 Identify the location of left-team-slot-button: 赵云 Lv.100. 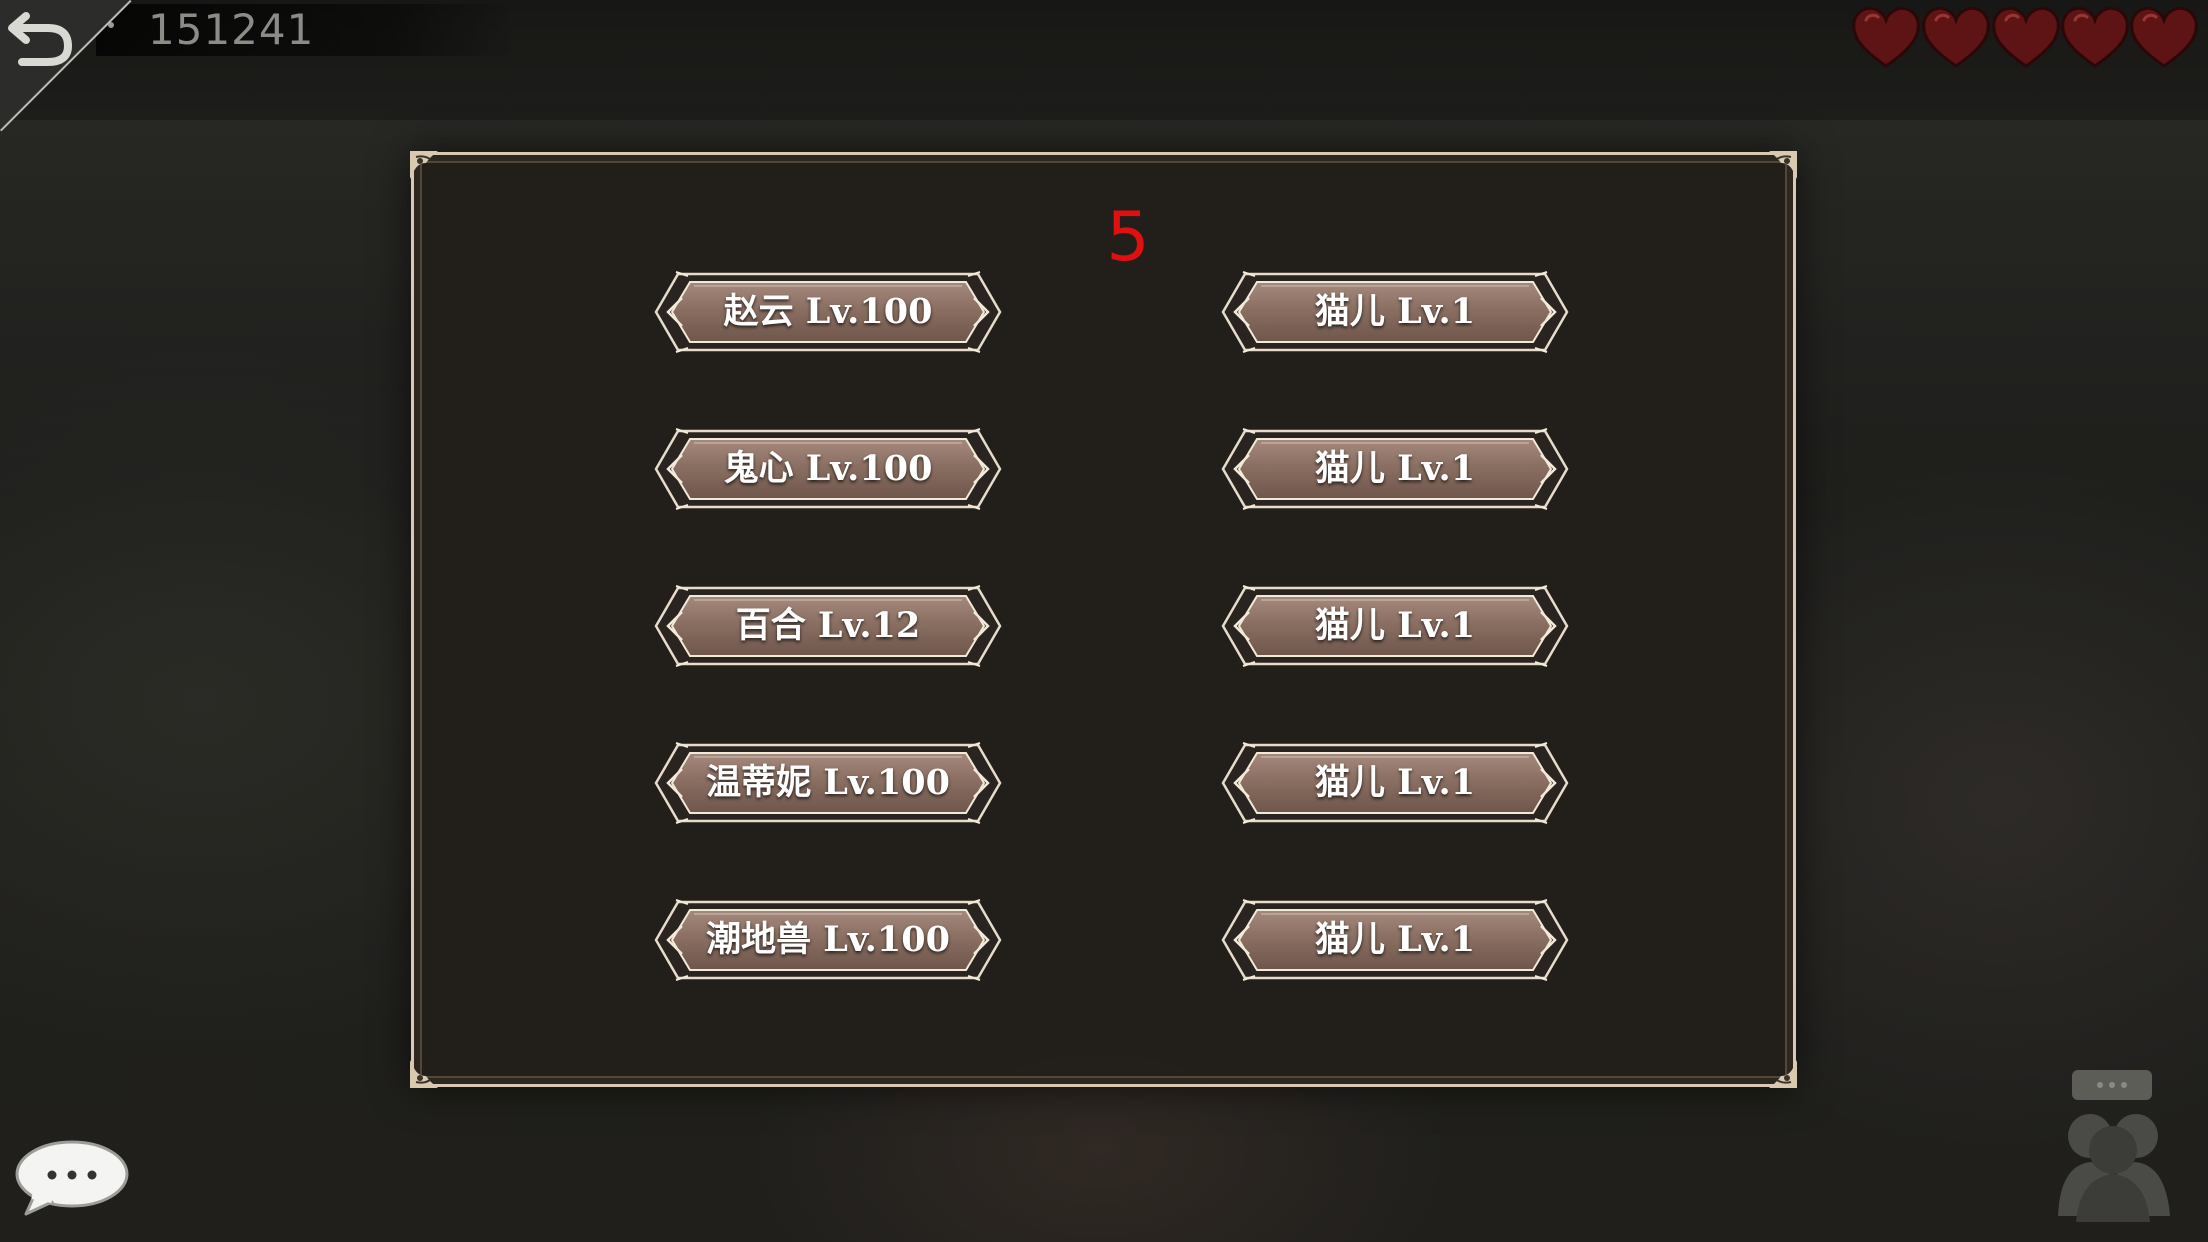
(828, 312).